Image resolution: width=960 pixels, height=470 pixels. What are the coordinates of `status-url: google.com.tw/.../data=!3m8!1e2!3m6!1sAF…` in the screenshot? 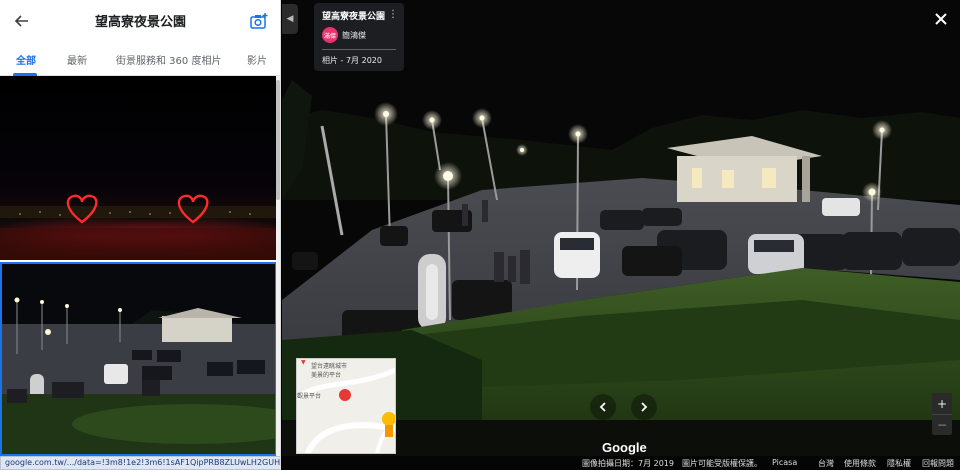 It's located at (140, 463).